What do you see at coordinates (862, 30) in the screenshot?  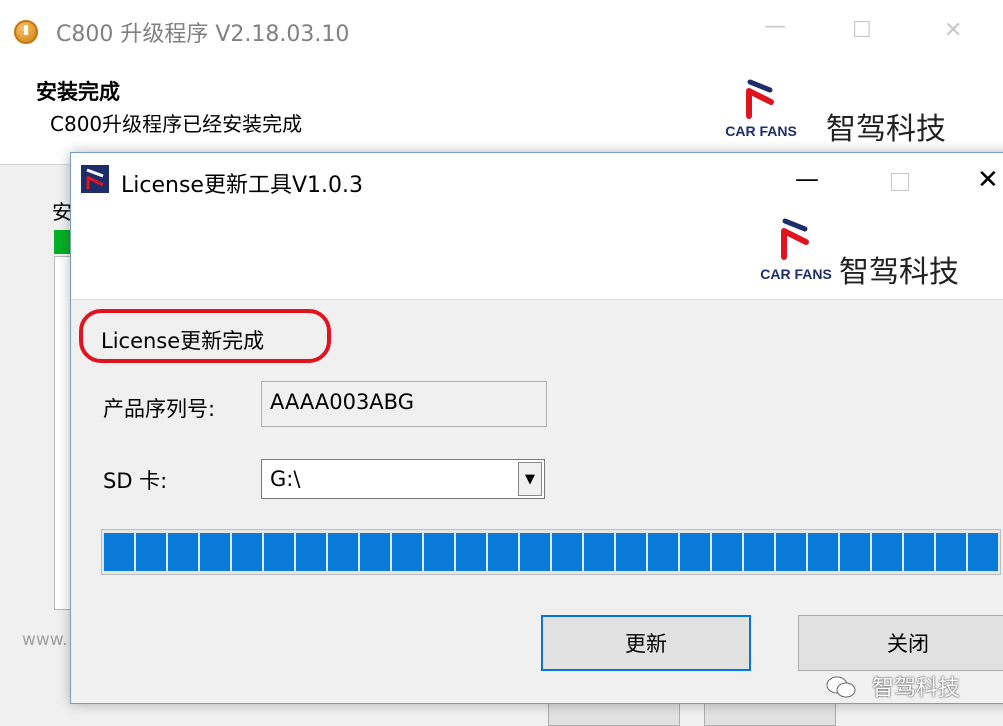 I see `maximize-icon: ☐` at bounding box center [862, 30].